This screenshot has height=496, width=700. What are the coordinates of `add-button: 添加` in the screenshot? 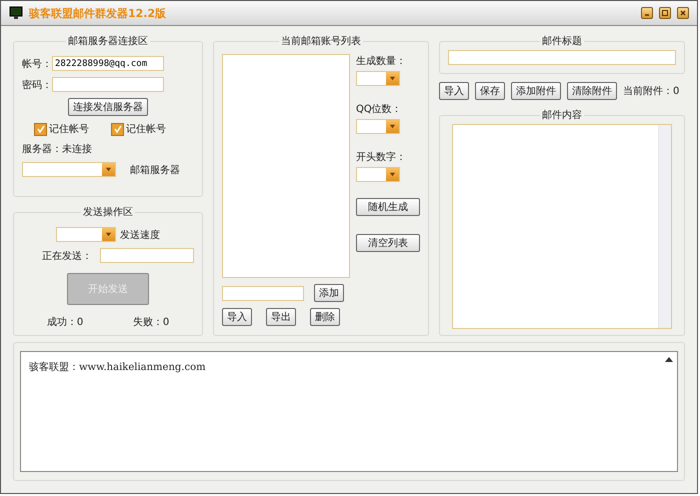 It's located at (329, 293).